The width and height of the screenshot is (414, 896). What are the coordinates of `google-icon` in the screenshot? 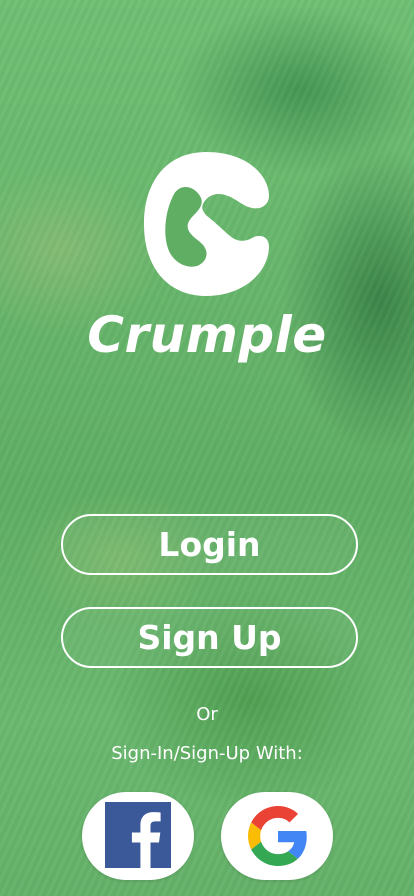 It's located at (277, 836).